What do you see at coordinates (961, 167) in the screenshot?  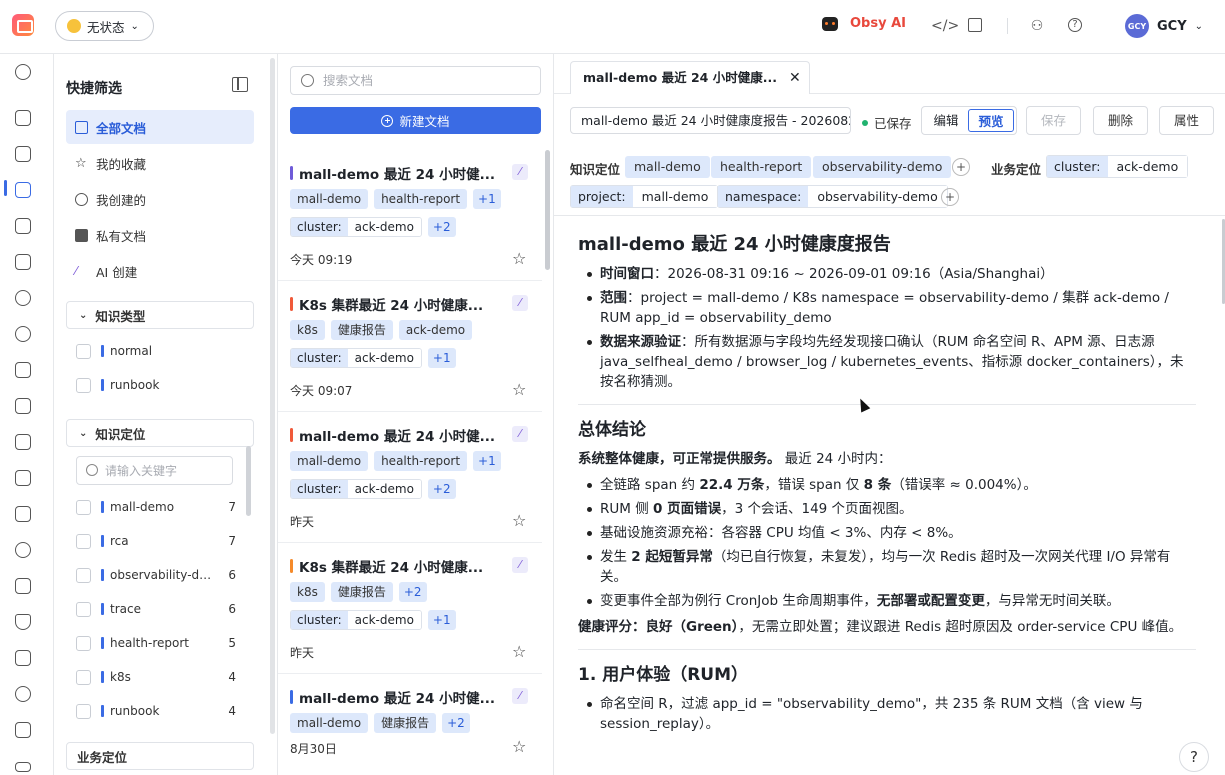 I see `add-knowledge-tag-icon: +` at bounding box center [961, 167].